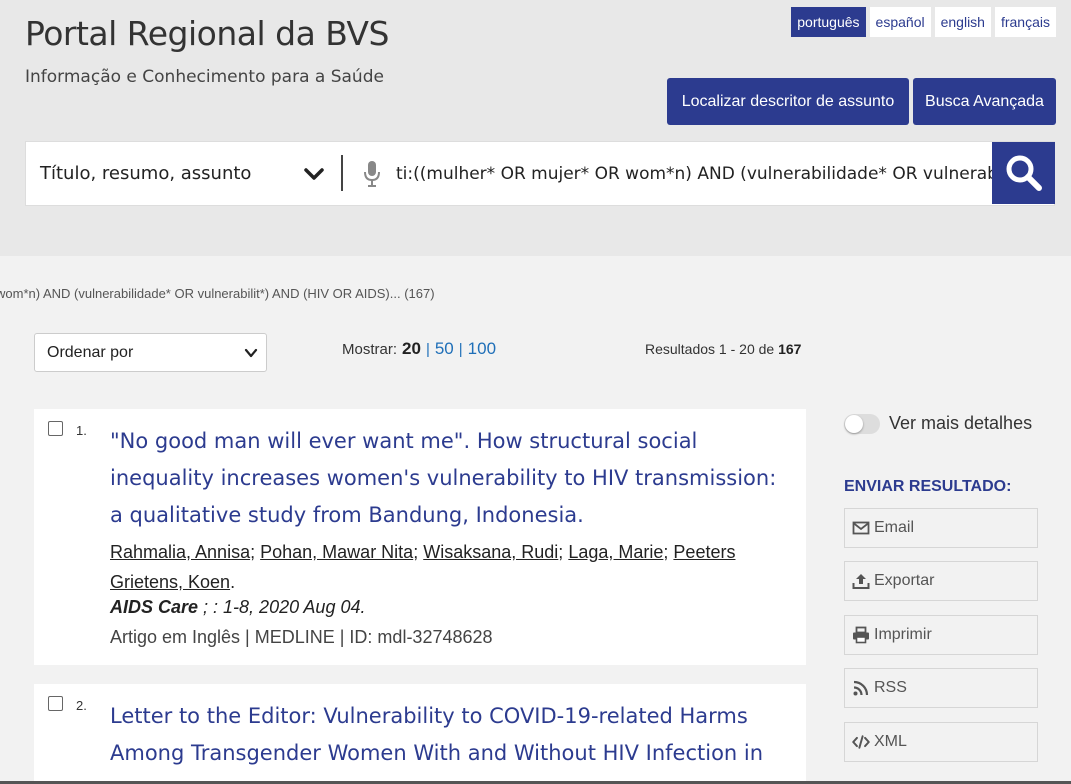 The height and width of the screenshot is (784, 1071). What do you see at coordinates (984, 101) in the screenshot?
I see `advanced-search-button: Busca Avançada` at bounding box center [984, 101].